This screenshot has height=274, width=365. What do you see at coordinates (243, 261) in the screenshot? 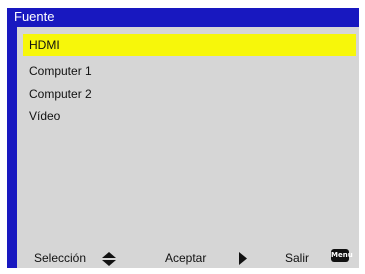
I see `right-arrow-icon` at bounding box center [243, 261].